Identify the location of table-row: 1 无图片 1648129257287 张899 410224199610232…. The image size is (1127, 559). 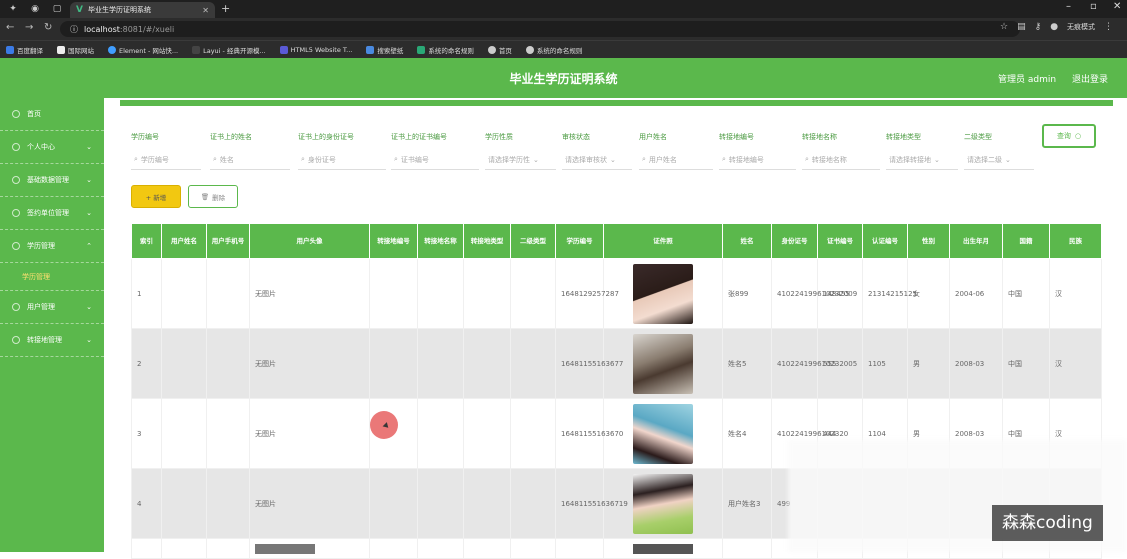
(616, 293).